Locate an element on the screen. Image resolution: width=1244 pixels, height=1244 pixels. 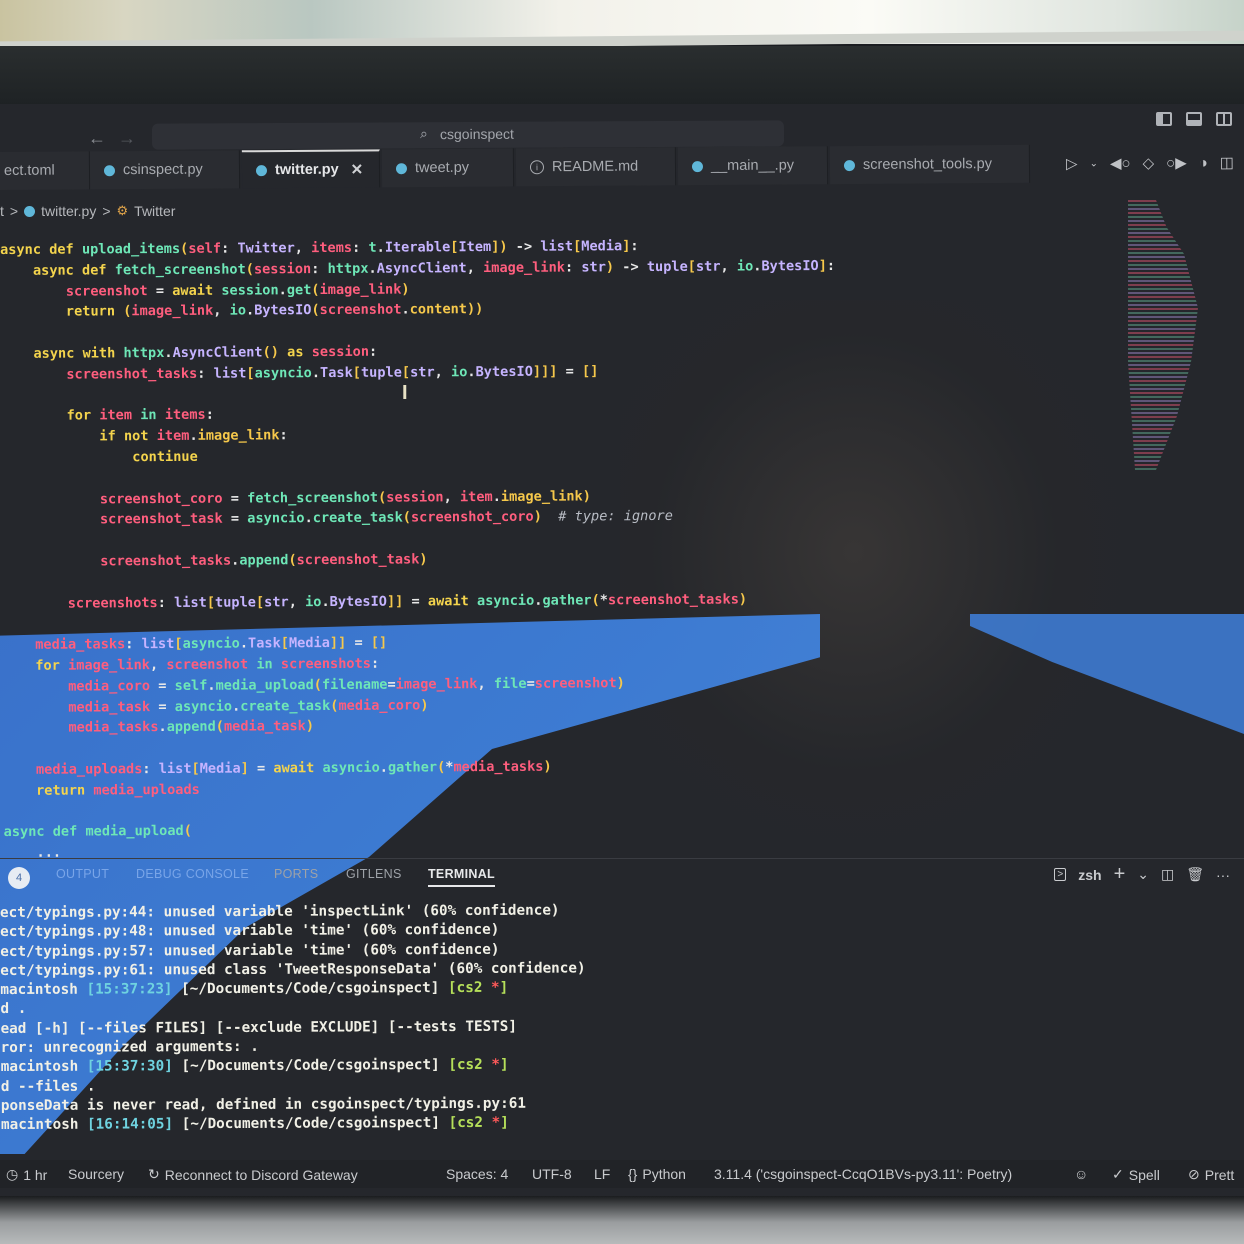
go-back-change-icon: ◀○ is located at coordinates (1120, 163).